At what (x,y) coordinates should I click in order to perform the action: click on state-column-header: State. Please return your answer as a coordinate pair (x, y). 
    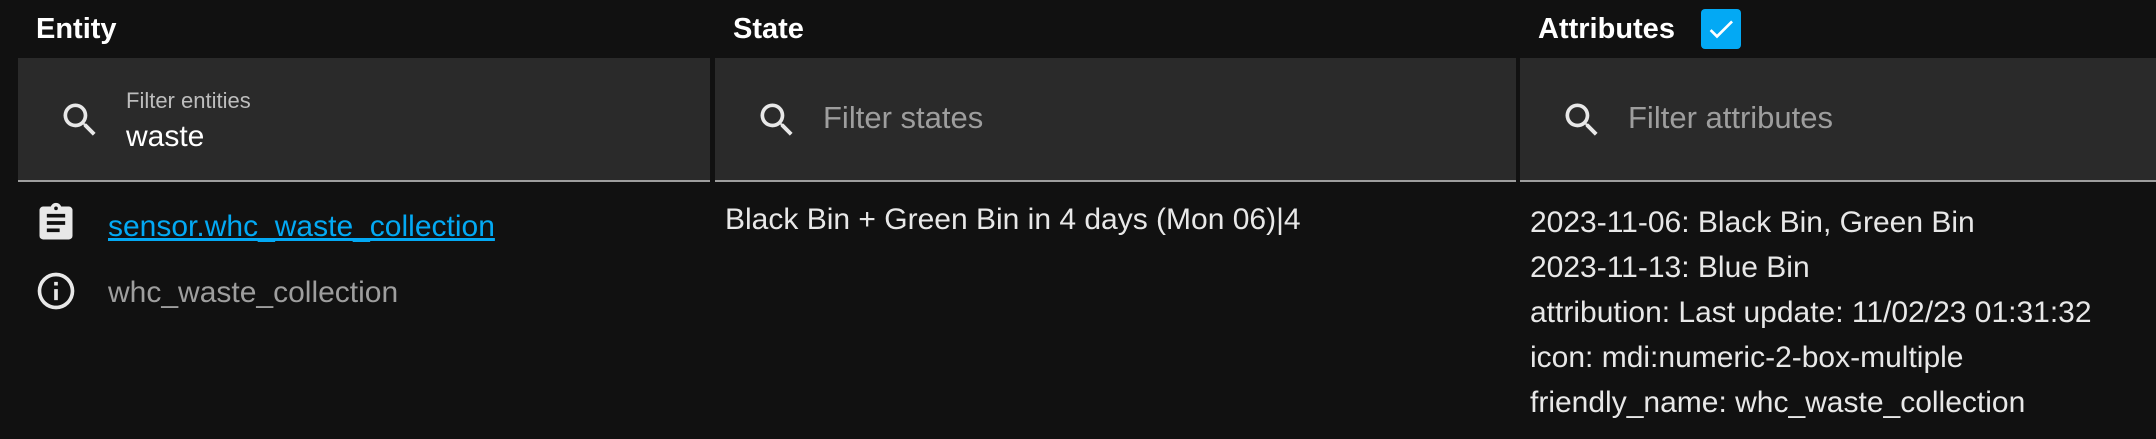
    Looking at the image, I should click on (768, 29).